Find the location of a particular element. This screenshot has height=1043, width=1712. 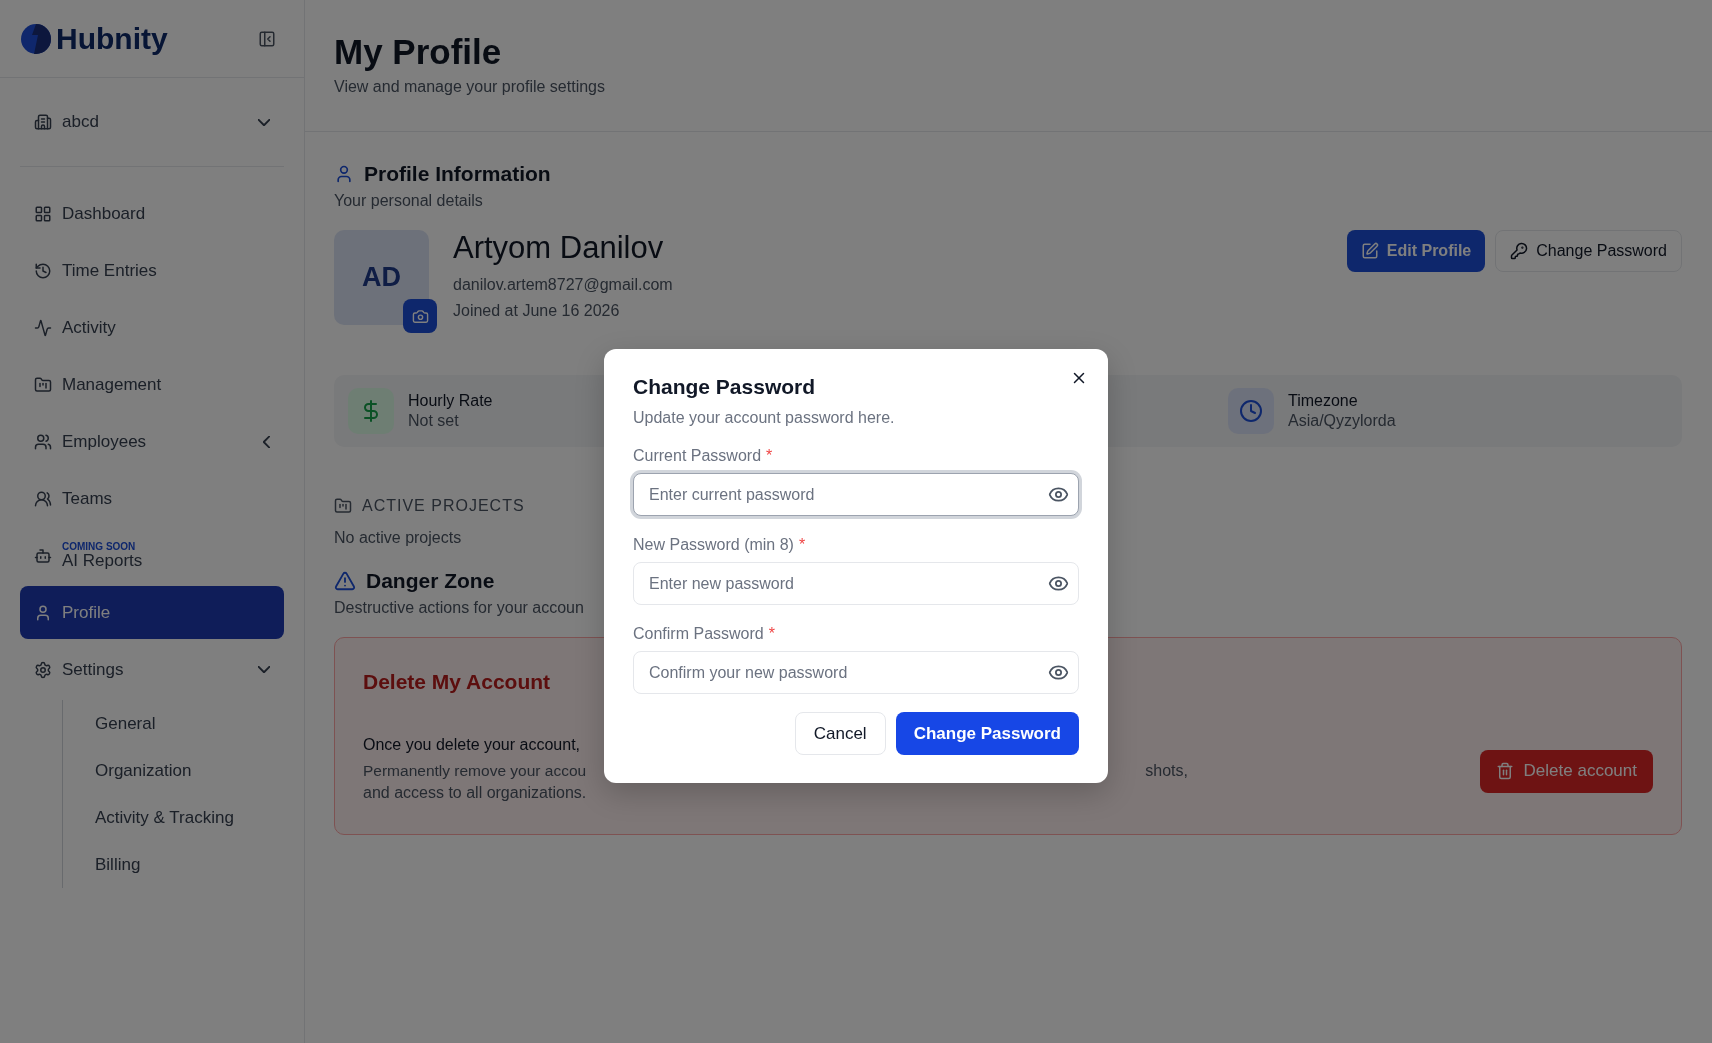

nav-item: COMING SOON AI Reports is located at coordinates (152, 555).